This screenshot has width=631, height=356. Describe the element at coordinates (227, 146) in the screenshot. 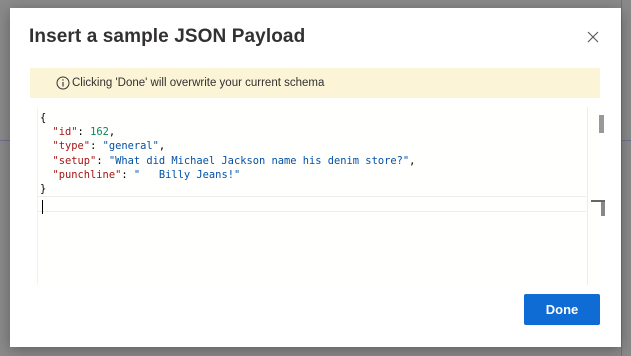

I see `code-line: "type": "general",` at that location.